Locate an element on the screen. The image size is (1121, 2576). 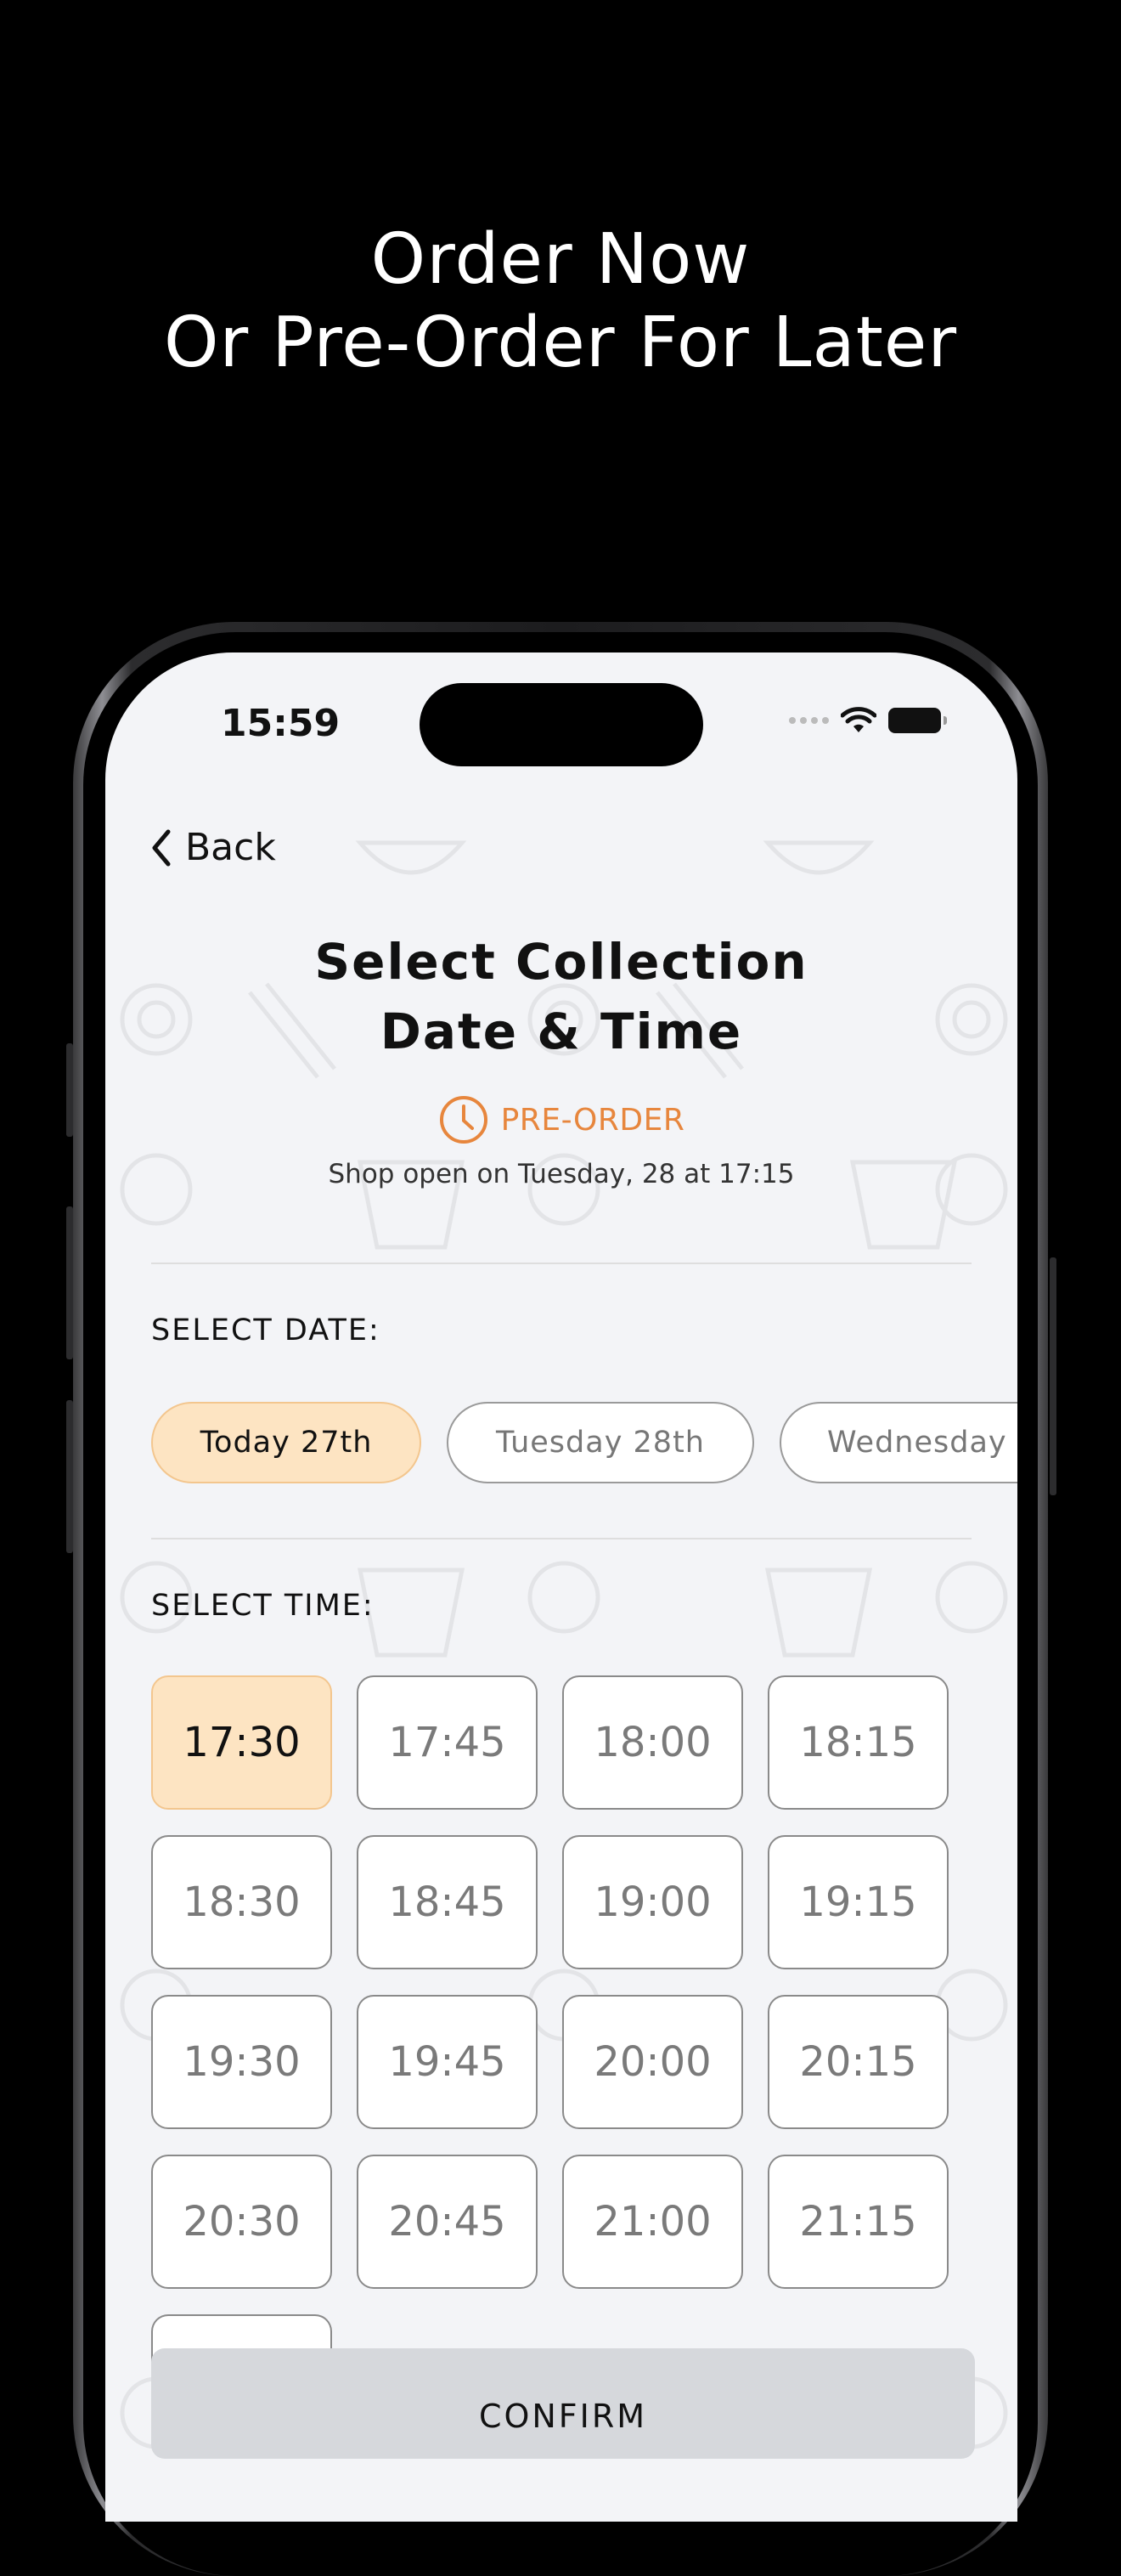
time-slot: 17:45 is located at coordinates (447, 1743).